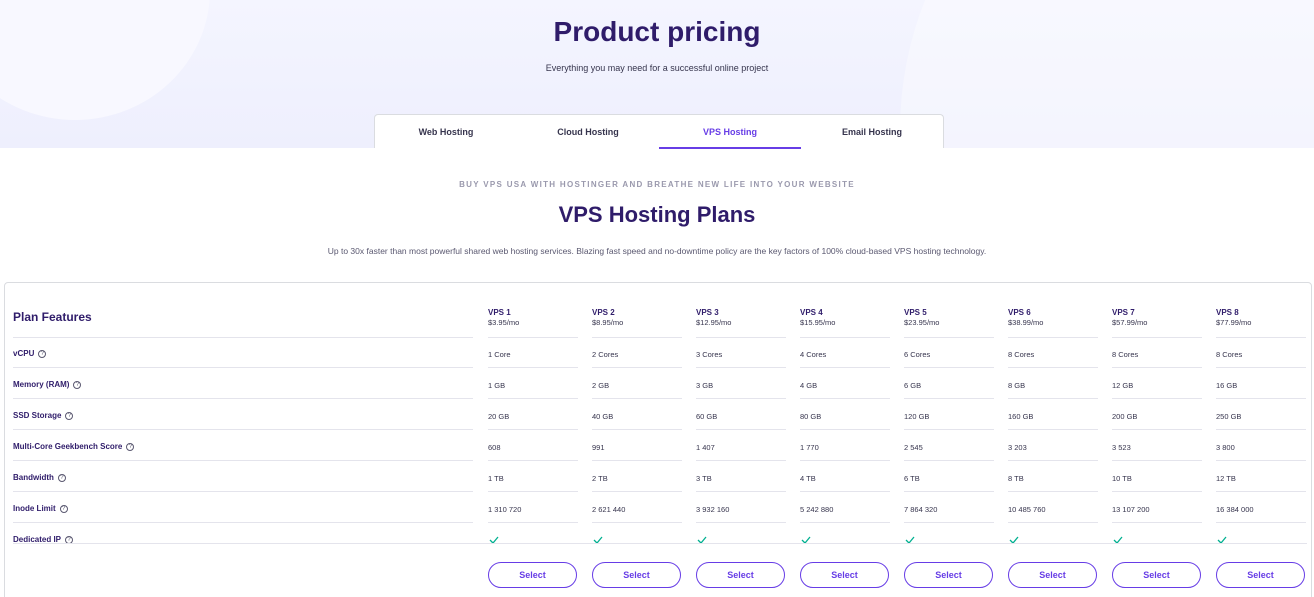 The height and width of the screenshot is (597, 1314). What do you see at coordinates (705, 447) in the screenshot?
I see `plan-feature-value: 1 407` at bounding box center [705, 447].